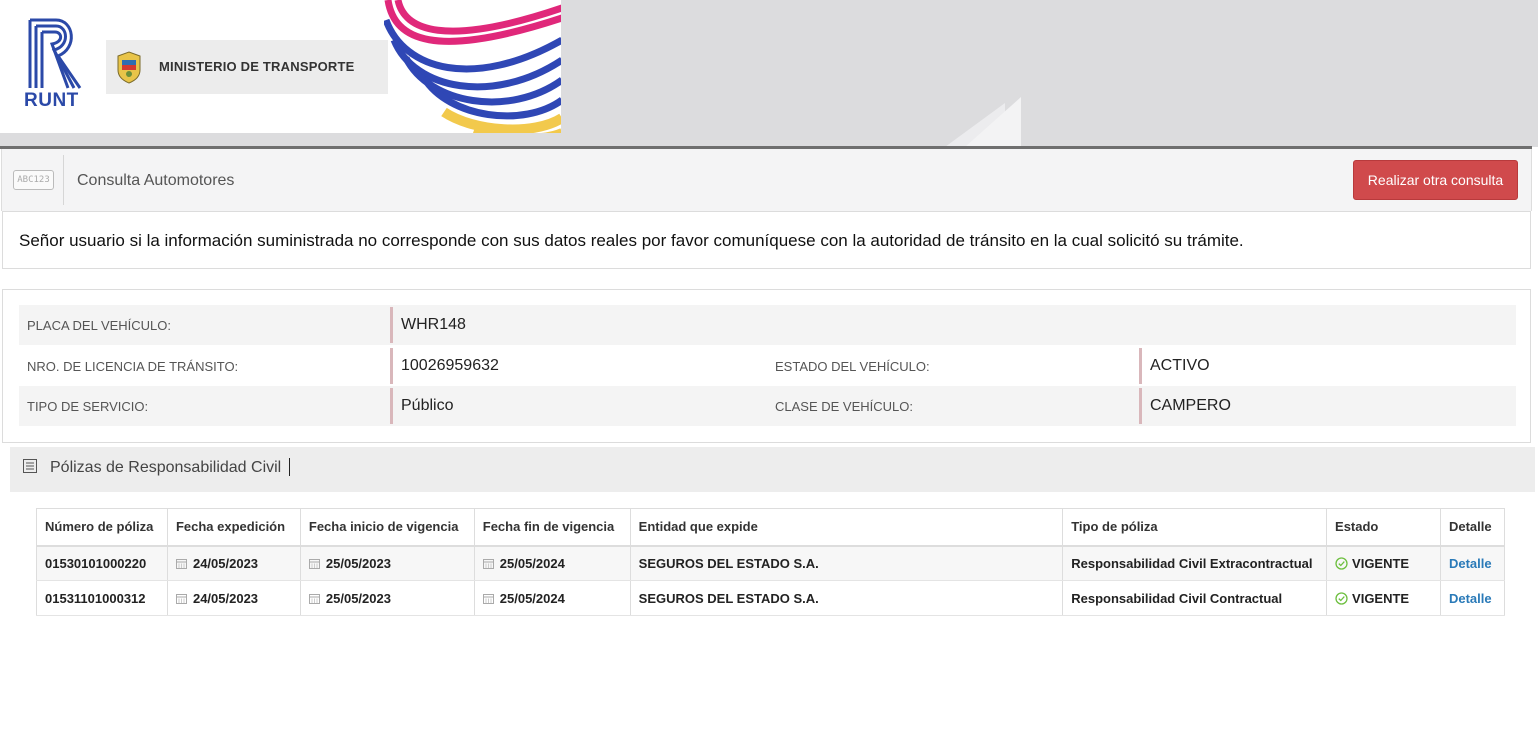 The height and width of the screenshot is (742, 1538). What do you see at coordinates (88, 406) in the screenshot?
I see `service-label: TIPO DE SERVICIO:` at bounding box center [88, 406].